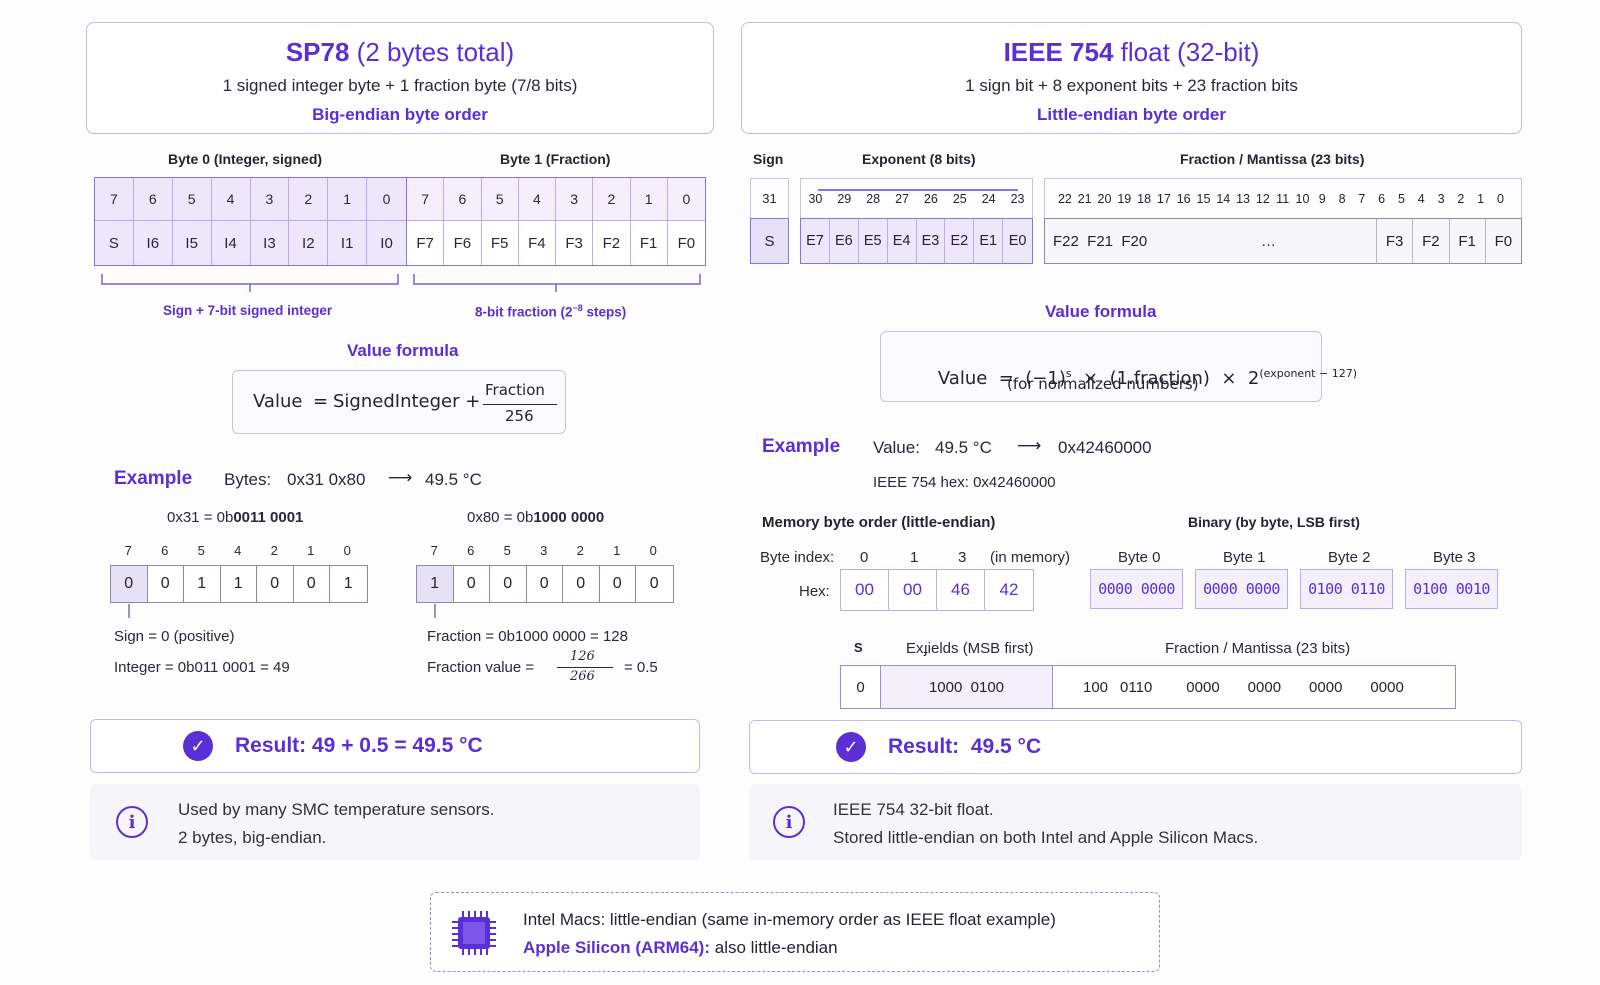 Image resolution: width=1600 pixels, height=985 pixels. I want to click on sp78-formula-term: SignedInteger +, so click(407, 401).